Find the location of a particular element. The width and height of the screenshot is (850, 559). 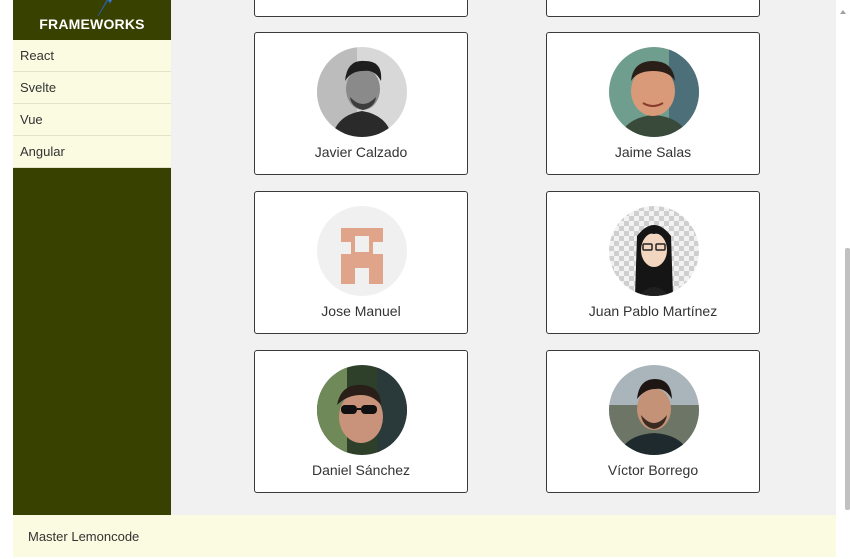

member-name: Javier Calzado is located at coordinates (361, 152).